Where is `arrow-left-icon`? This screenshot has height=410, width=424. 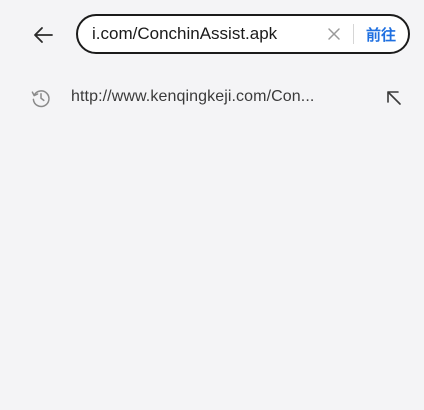 arrow-left-icon is located at coordinates (43, 35).